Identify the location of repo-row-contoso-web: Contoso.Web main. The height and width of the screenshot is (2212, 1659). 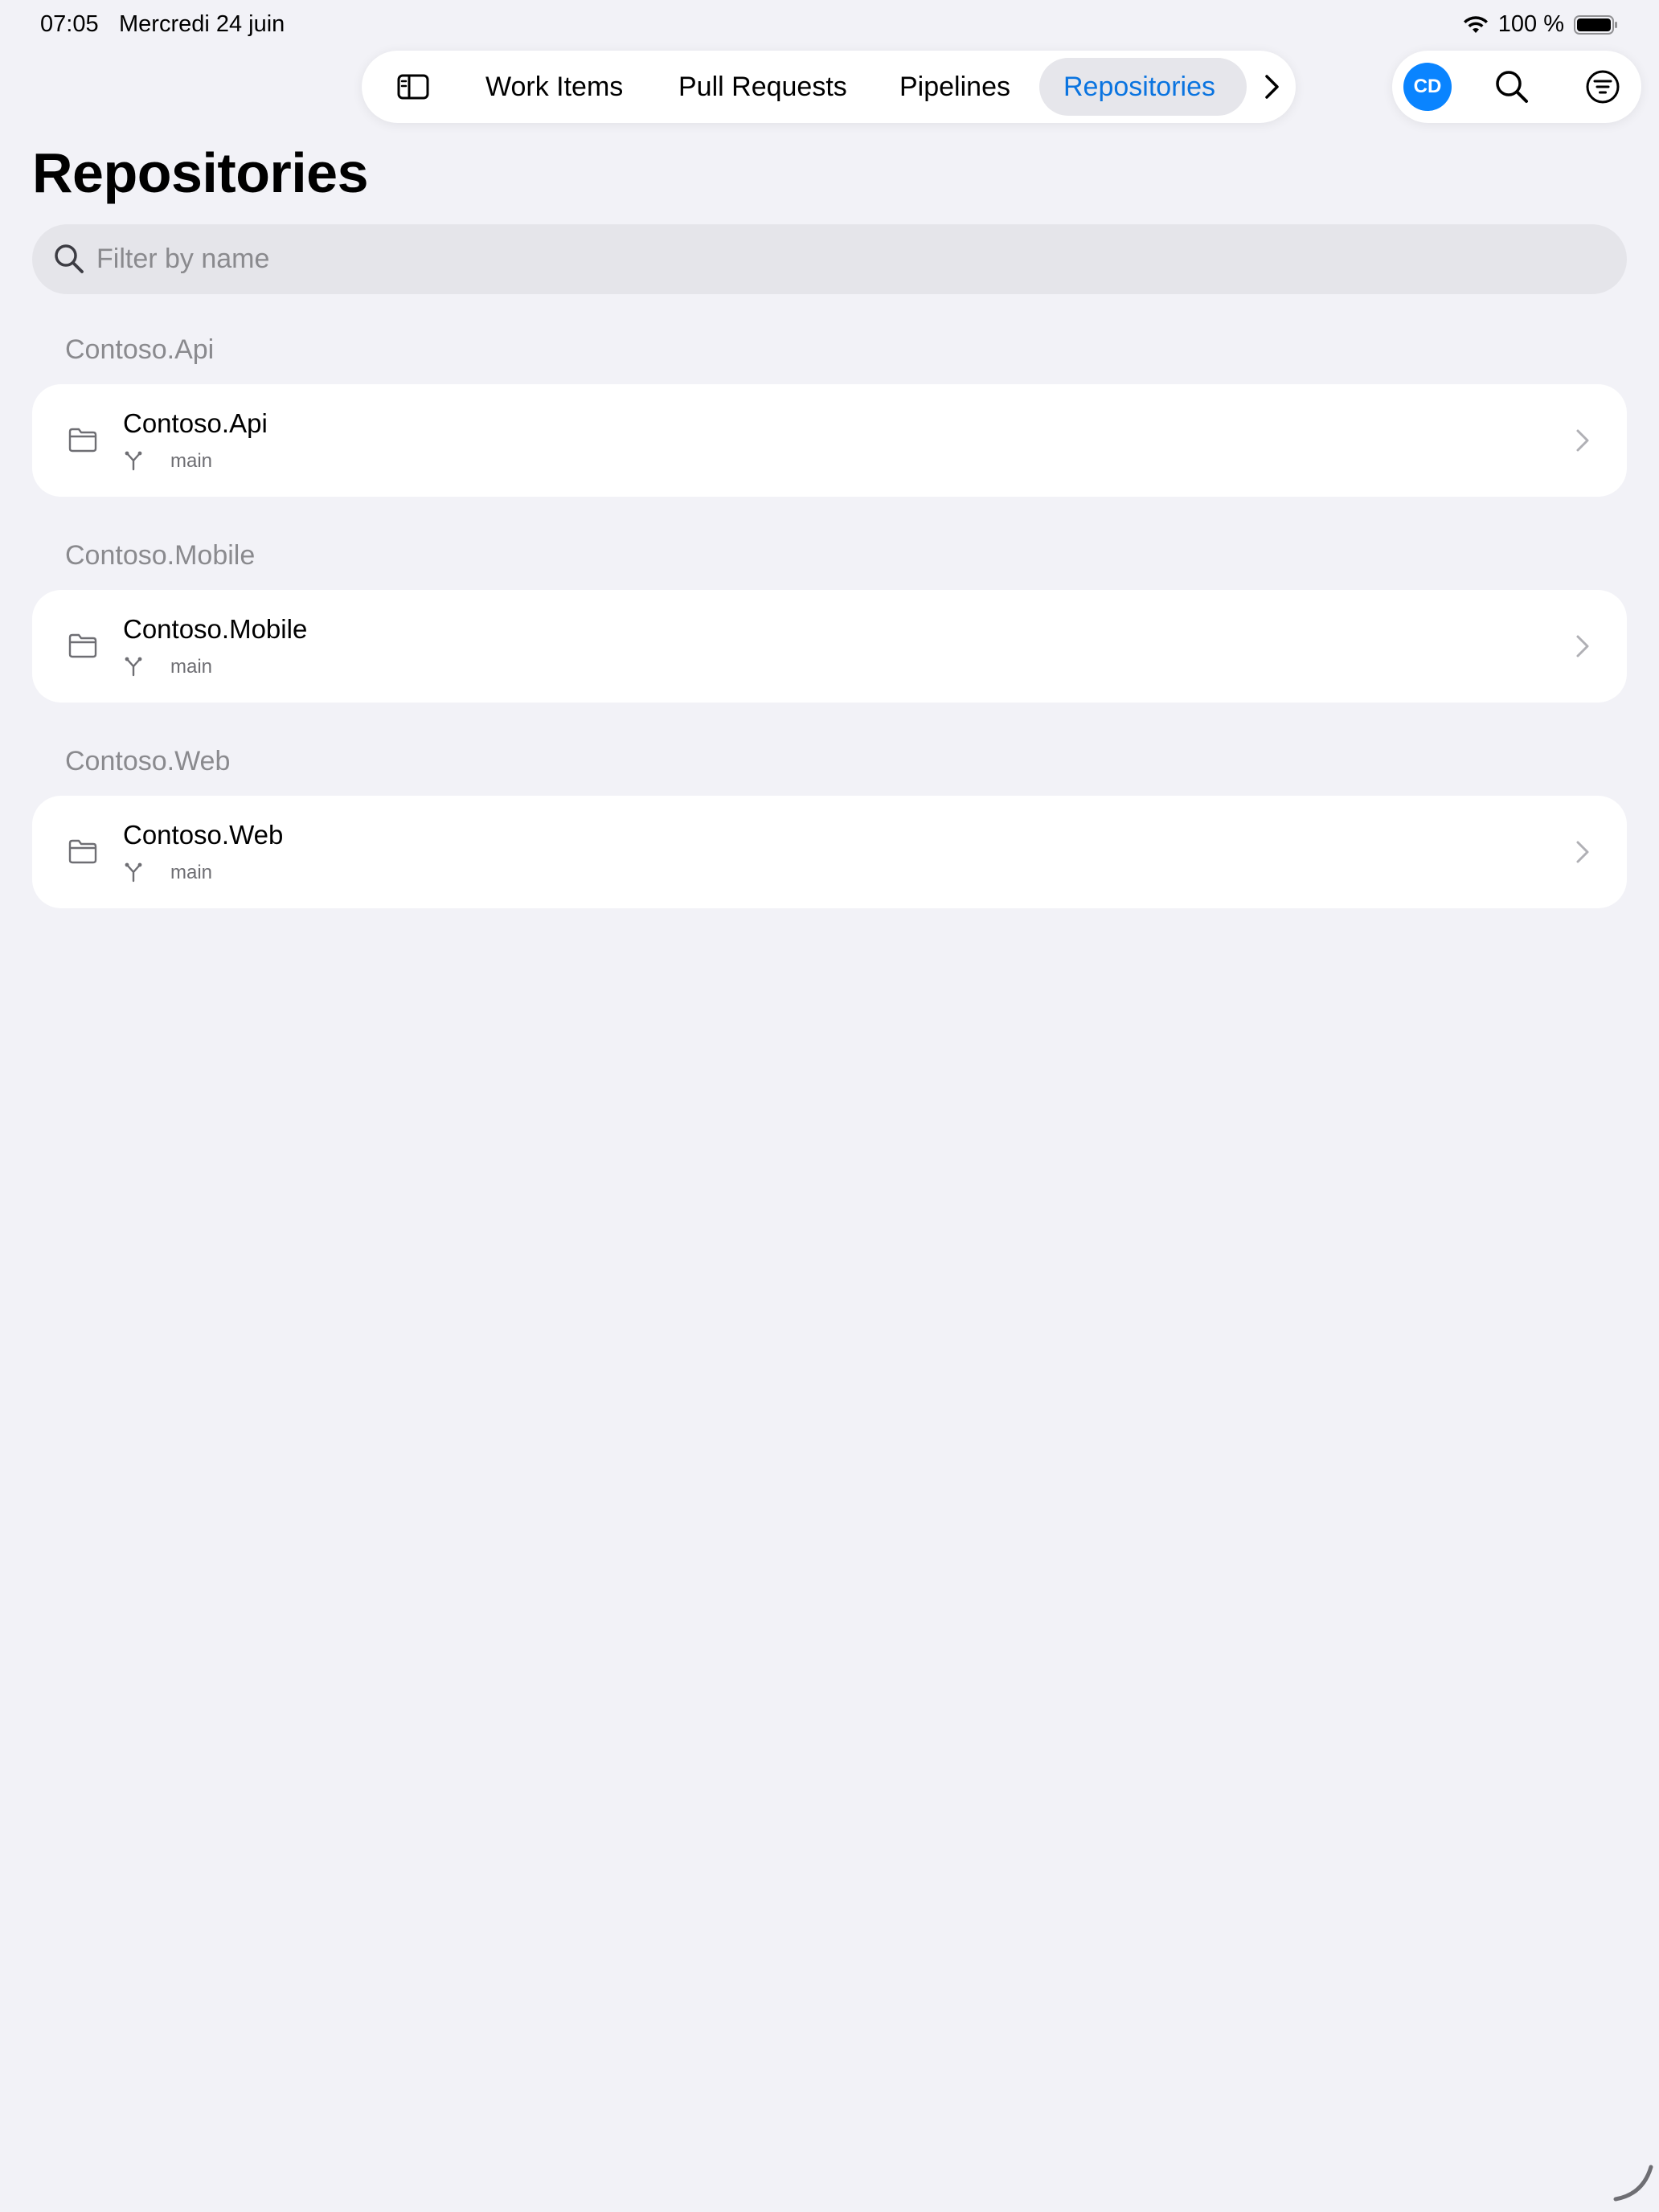
(829, 852).